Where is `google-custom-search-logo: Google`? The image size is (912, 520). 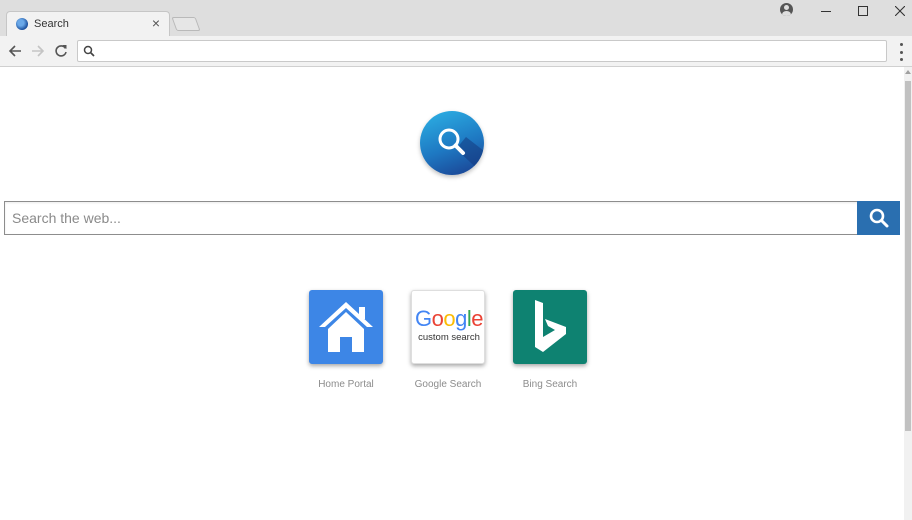 google-custom-search-logo: Google is located at coordinates (449, 318).